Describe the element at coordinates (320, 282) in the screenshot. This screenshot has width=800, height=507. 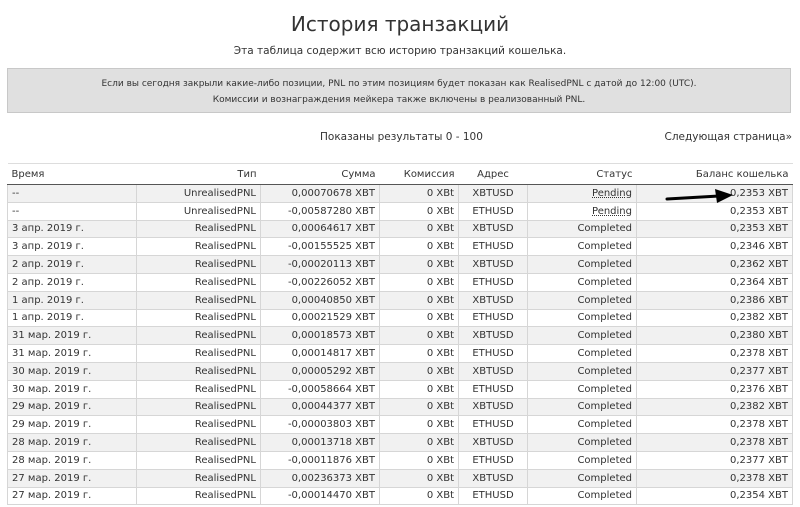
I see `cell-amount: -0,00226052 XBT` at that location.